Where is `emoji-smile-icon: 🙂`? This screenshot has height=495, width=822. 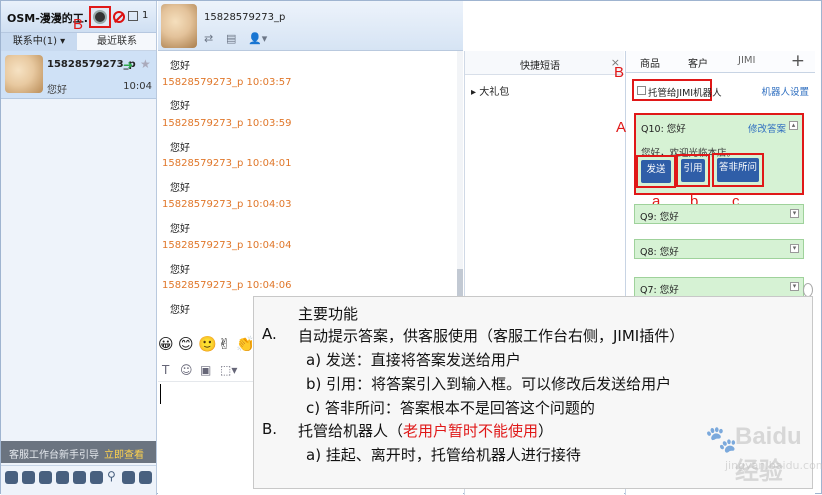
emoji-smile-icon: 🙂 is located at coordinates (207, 344).